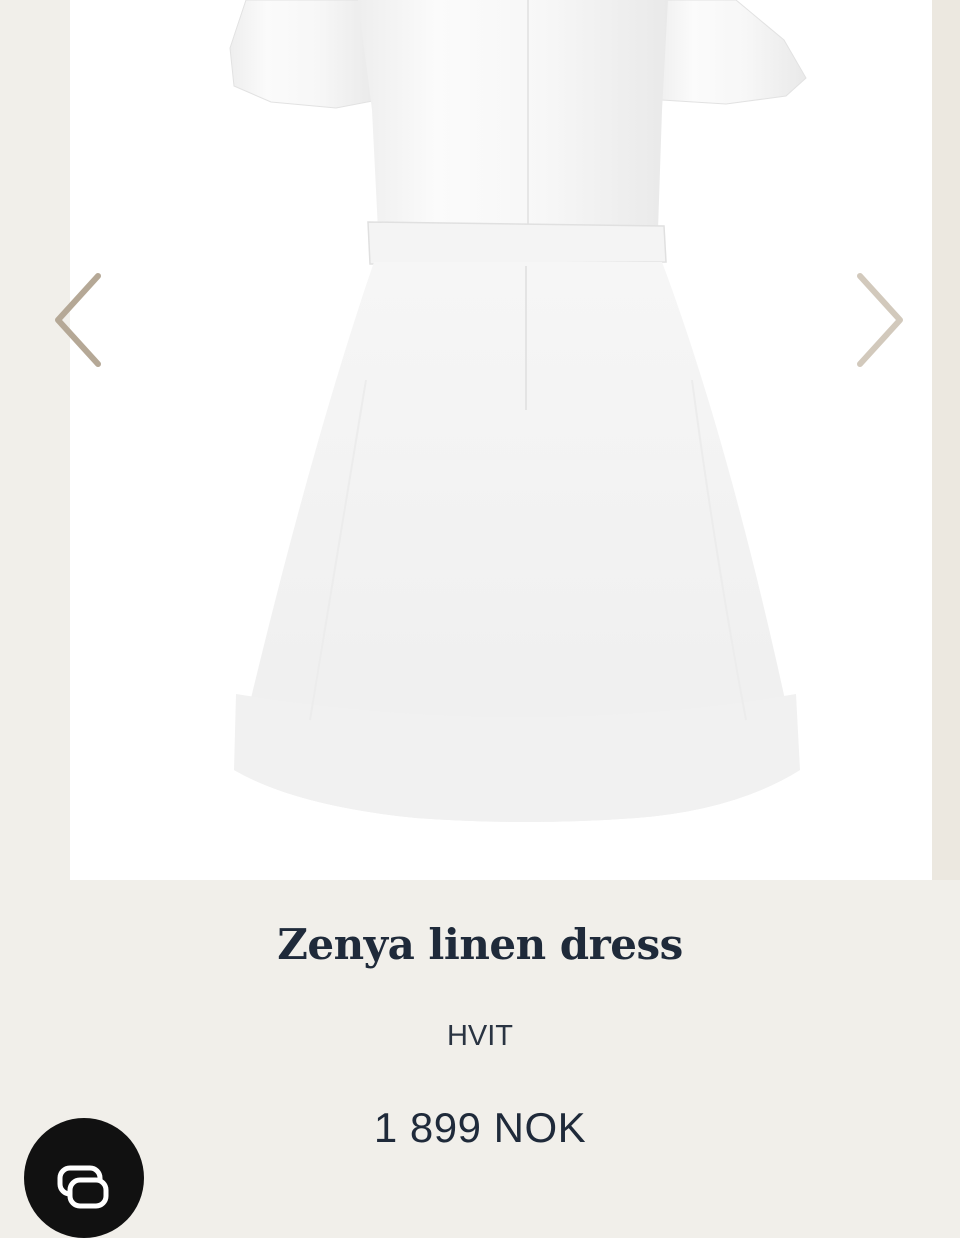 Image resolution: width=960 pixels, height=1238 pixels. I want to click on previous-image-button, so click(78, 320).